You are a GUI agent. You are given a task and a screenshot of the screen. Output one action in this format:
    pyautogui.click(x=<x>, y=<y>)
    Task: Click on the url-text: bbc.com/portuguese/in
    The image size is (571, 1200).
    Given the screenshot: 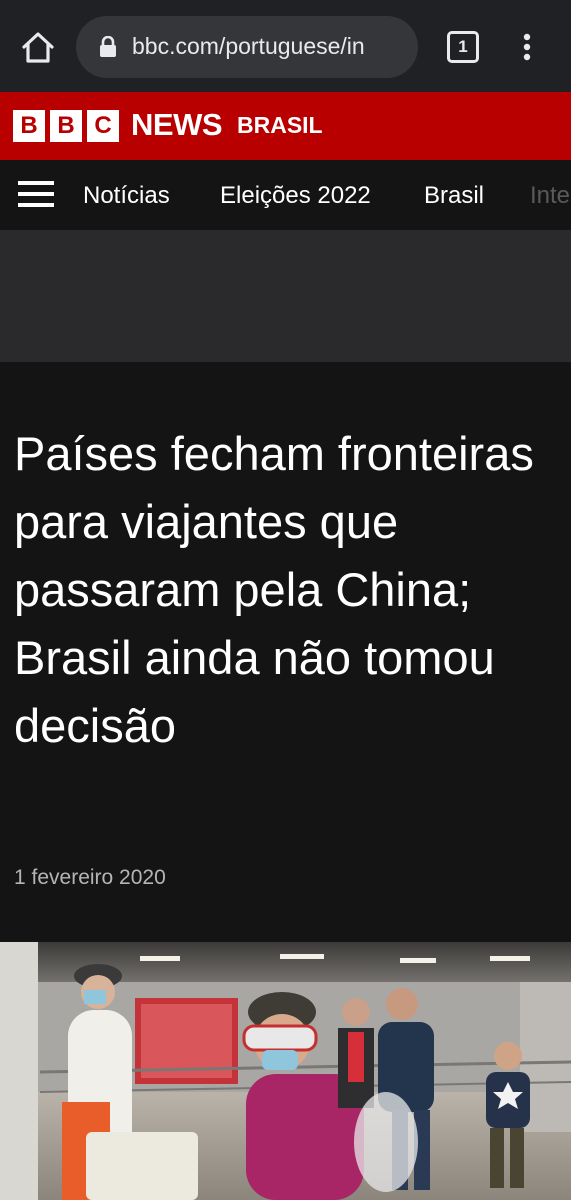 What is the action you would take?
    pyautogui.click(x=248, y=46)
    